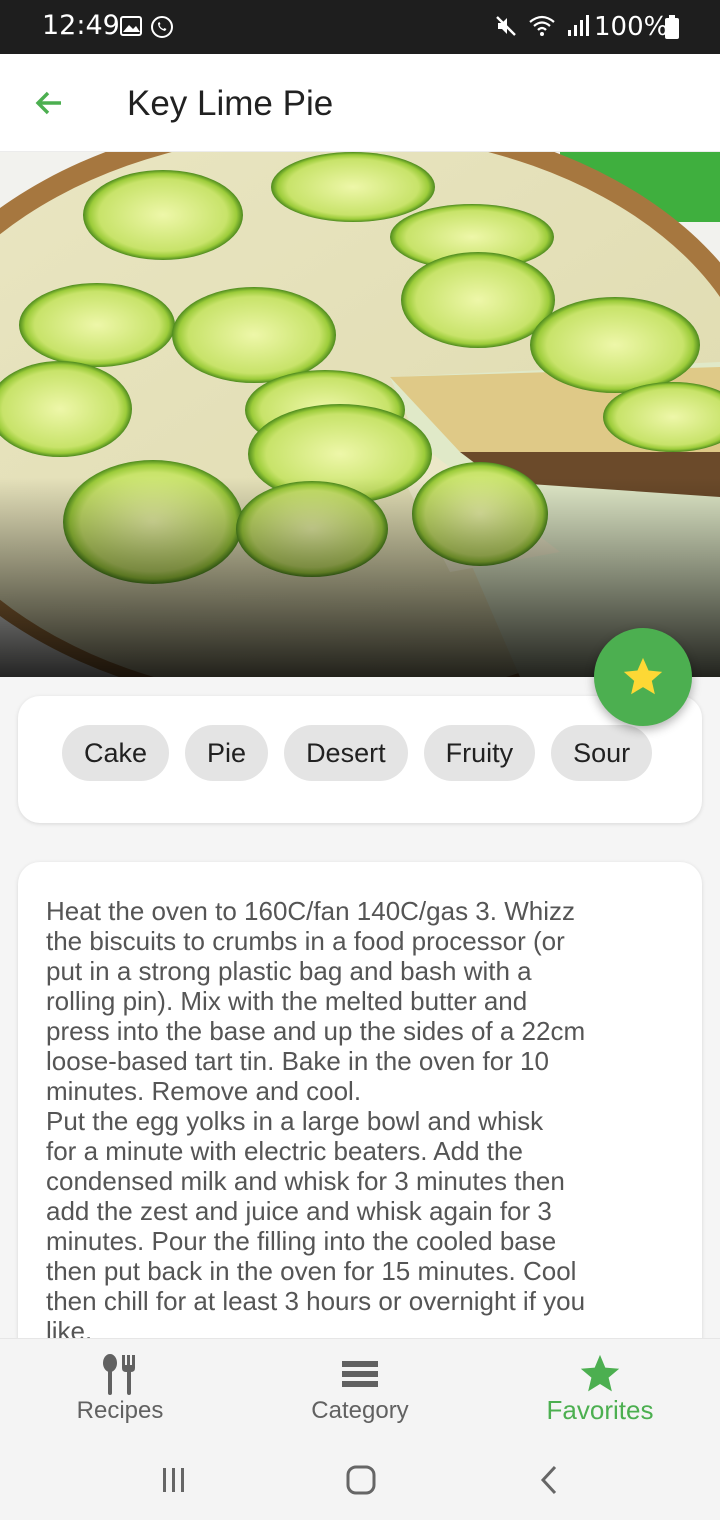 This screenshot has height=1520, width=720. Describe the element at coordinates (227, 753) in the screenshot. I see `tag-chip: Pie` at that location.